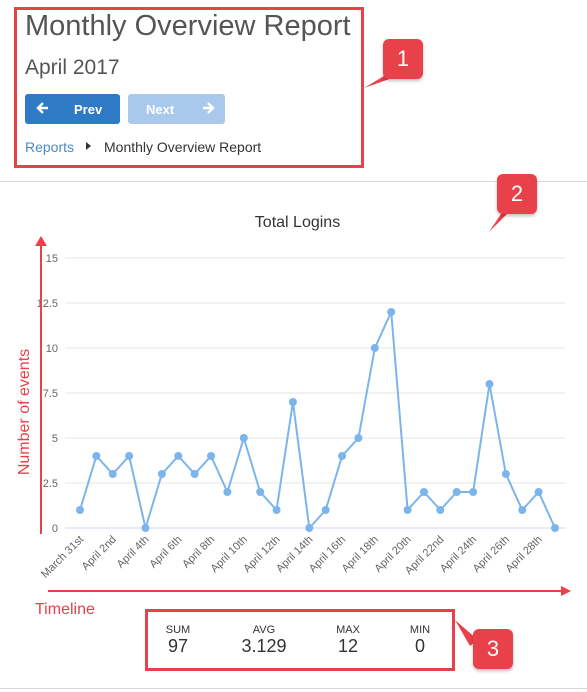  Describe the element at coordinates (264, 646) in the screenshot. I see `stat-avg-value: 3.129` at that location.